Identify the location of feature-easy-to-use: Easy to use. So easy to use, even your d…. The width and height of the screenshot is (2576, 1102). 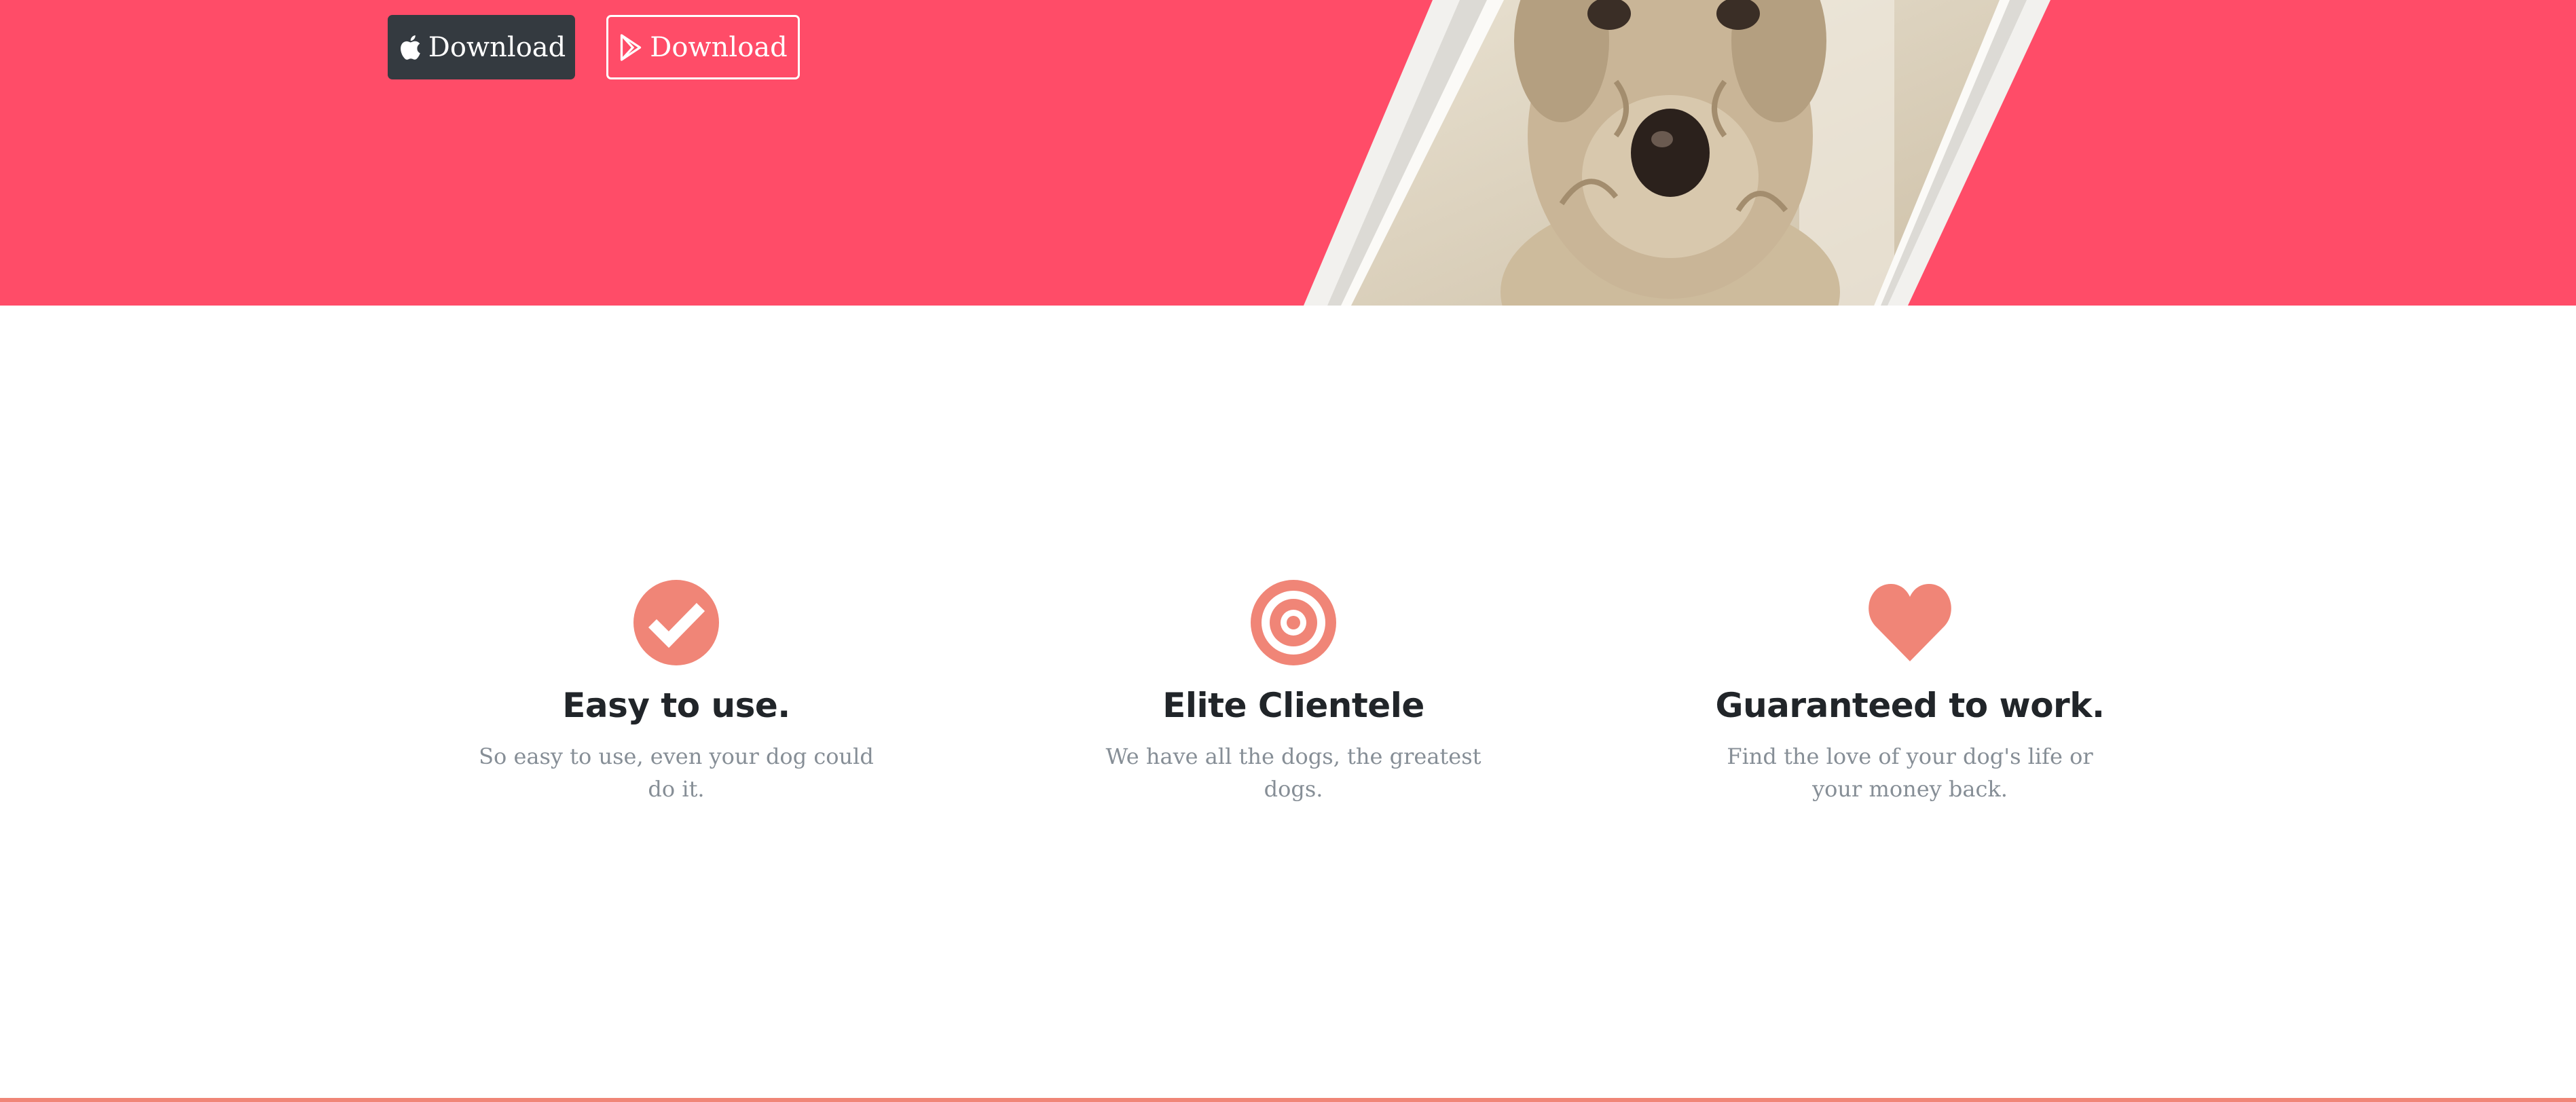
(676, 691).